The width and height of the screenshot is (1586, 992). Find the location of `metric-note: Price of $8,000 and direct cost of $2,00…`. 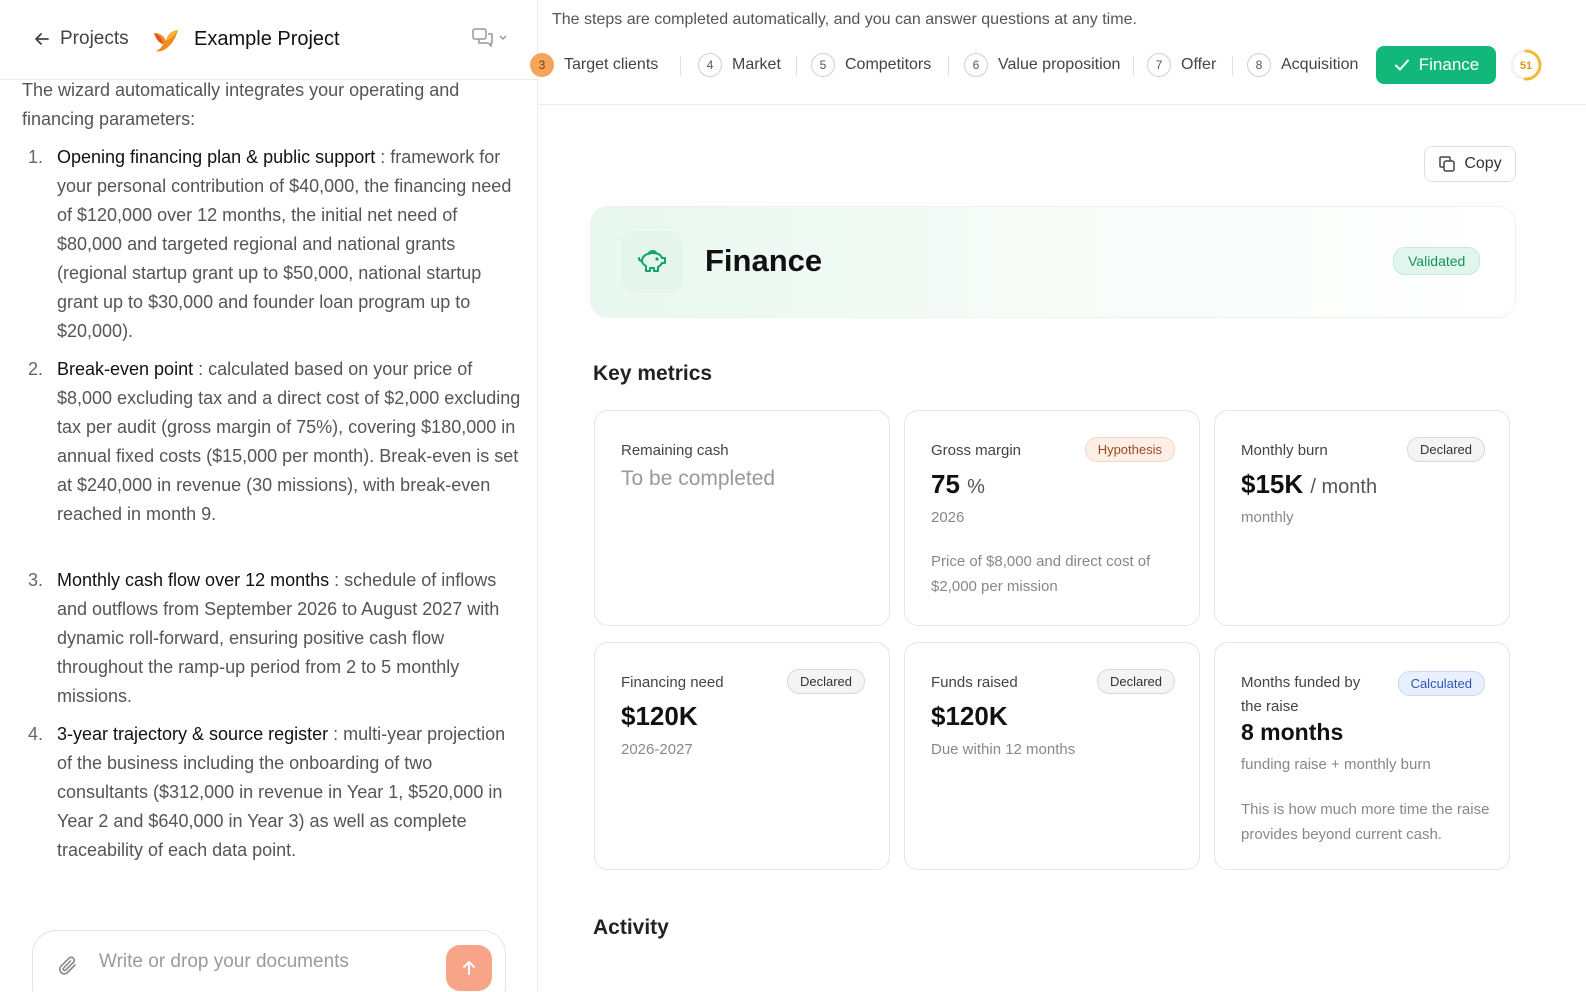

metric-note: Price of $8,000 and direct cost of $2,00… is located at coordinates (1041, 574).